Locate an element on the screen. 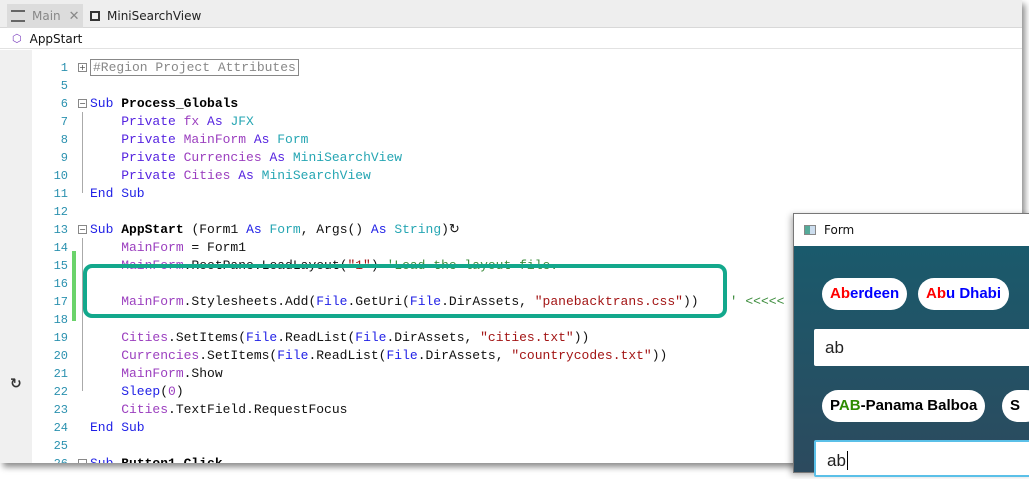 The image size is (1029, 479). line-number: 12 is located at coordinates (60, 212).